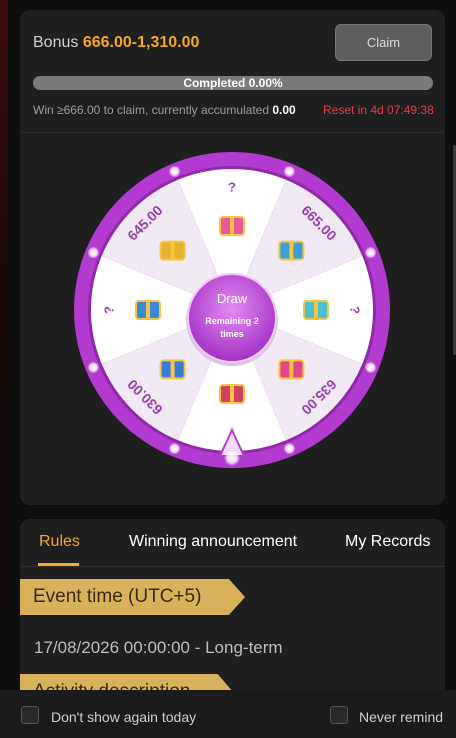 This screenshot has width=456, height=738. I want to click on progress-text: Completed 0.00%, so click(233, 83).